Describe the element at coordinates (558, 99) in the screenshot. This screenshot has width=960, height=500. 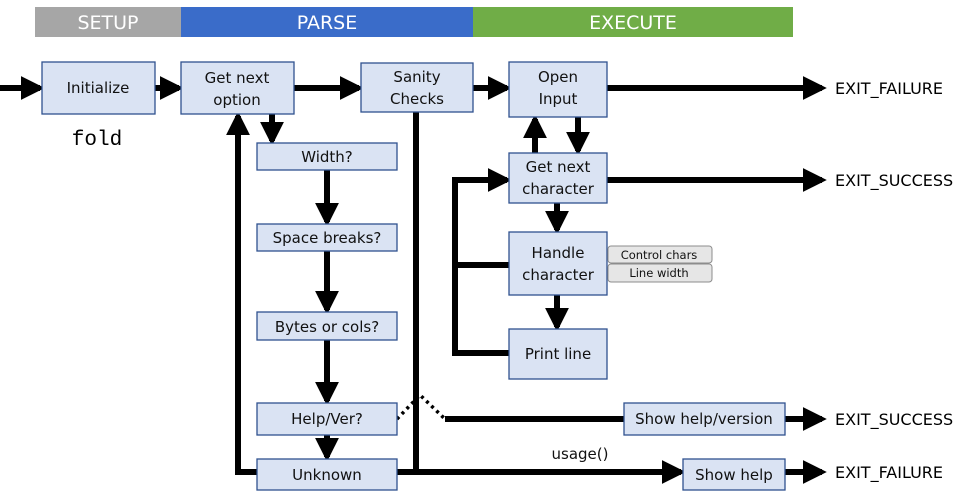
I see `svg-text: Input` at that location.